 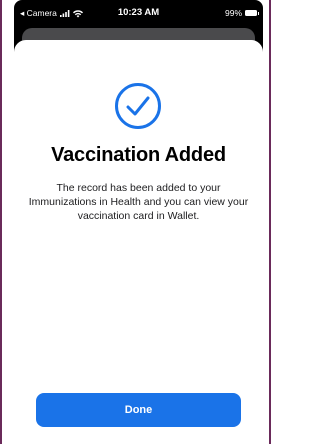 What do you see at coordinates (138, 14) in the screenshot?
I see `status-bar: ◂ Camera 10:23 AM 99%` at bounding box center [138, 14].